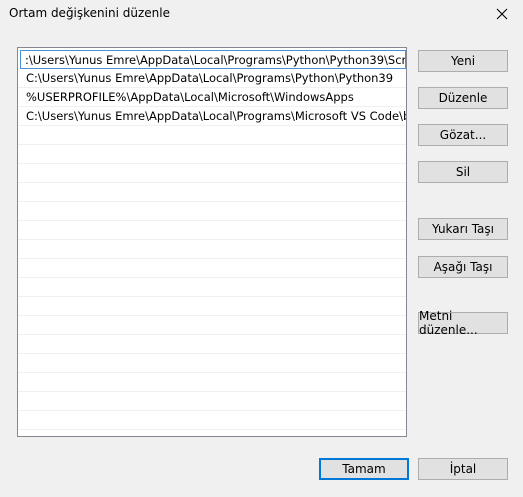 This screenshot has height=497, width=523. Describe the element at coordinates (364, 469) in the screenshot. I see `ok-button: Tamam` at that location.